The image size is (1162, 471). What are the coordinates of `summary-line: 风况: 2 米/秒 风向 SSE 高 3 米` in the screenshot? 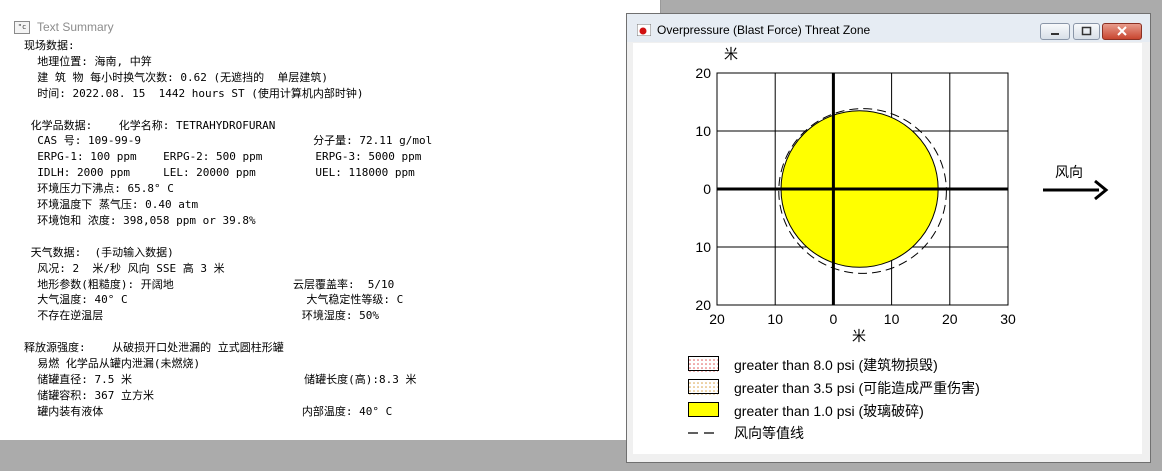 It's located at (124, 268).